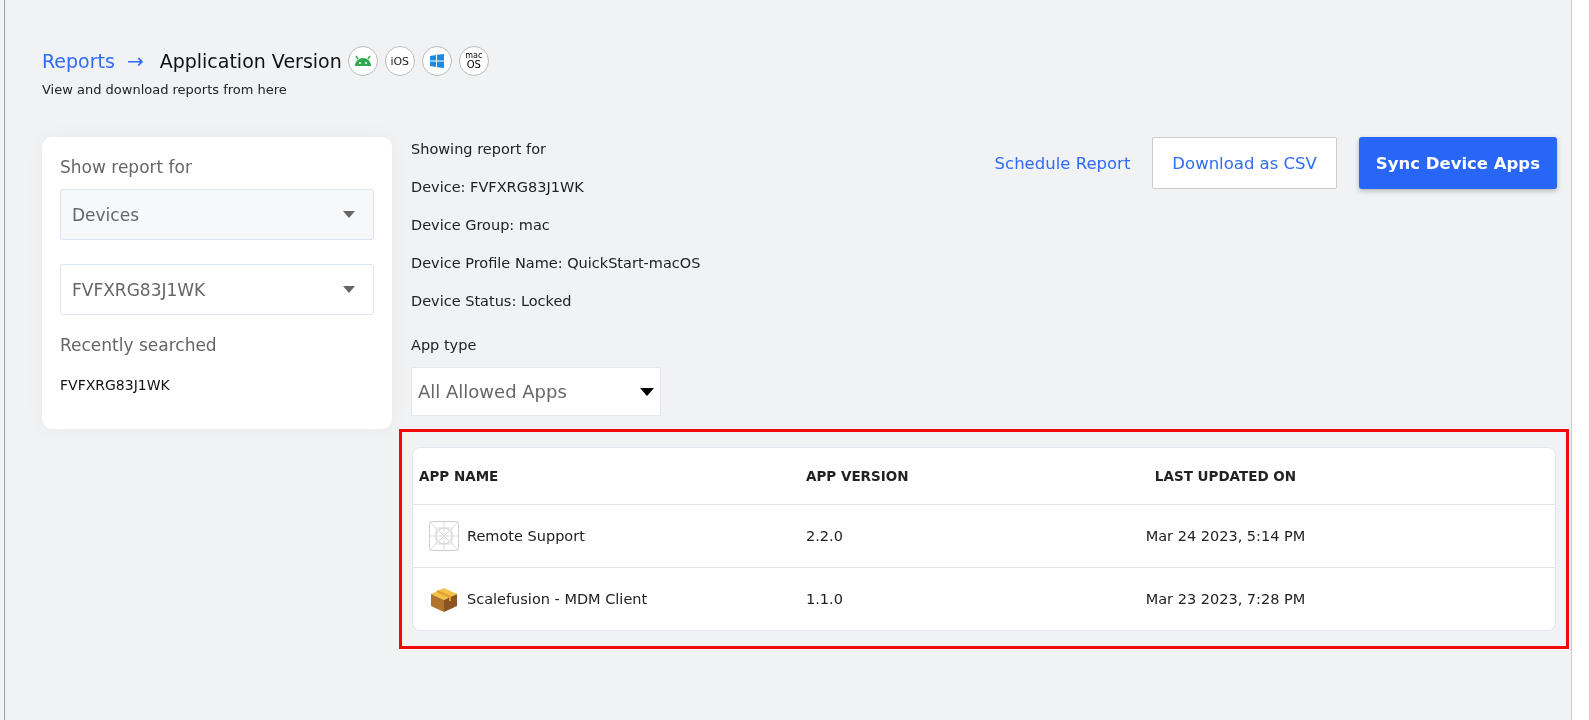  I want to click on sync-button: Sync Device Apps, so click(1457, 163).